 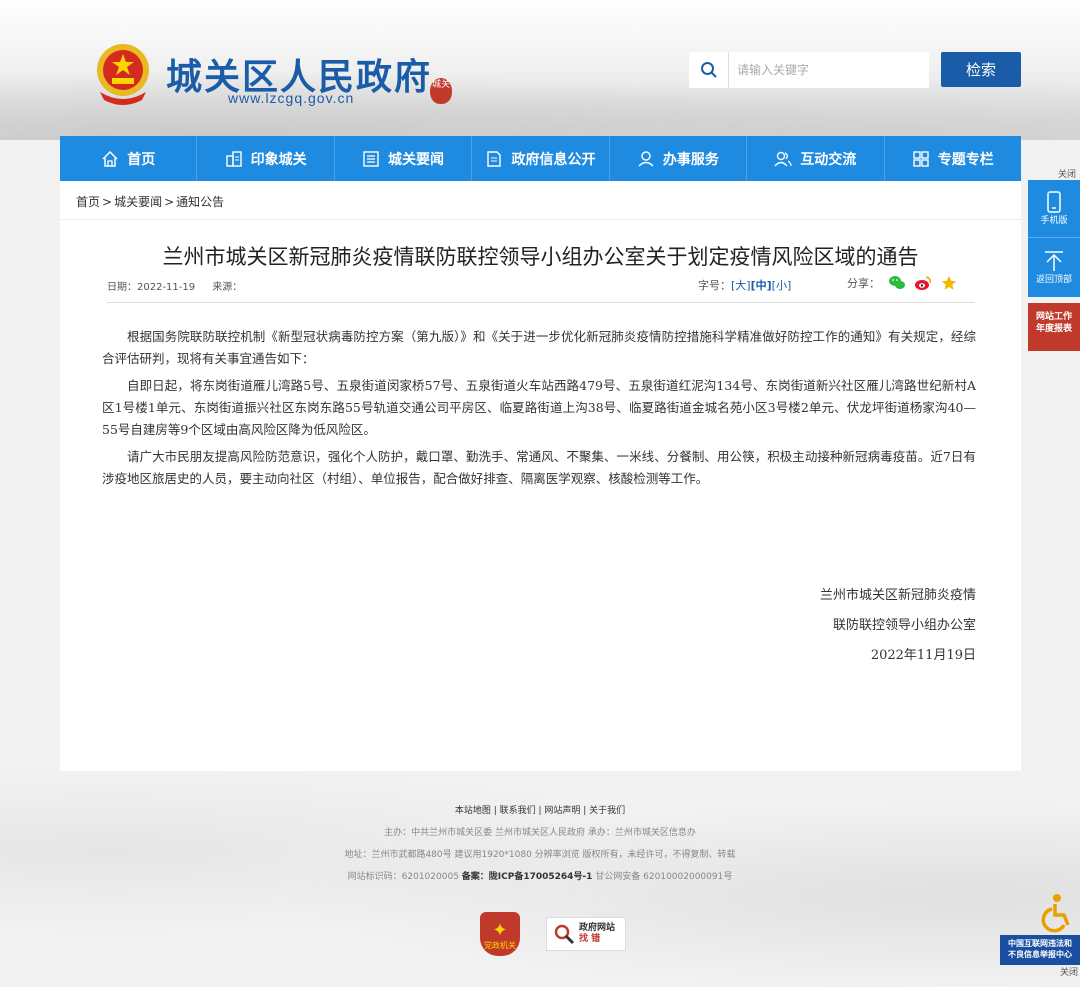 I want to click on service-icon, so click(x=646, y=158).